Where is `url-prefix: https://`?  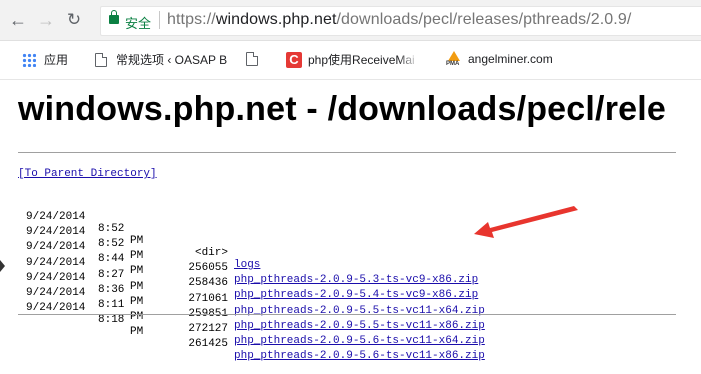
url-prefix: https:// is located at coordinates (191, 19).